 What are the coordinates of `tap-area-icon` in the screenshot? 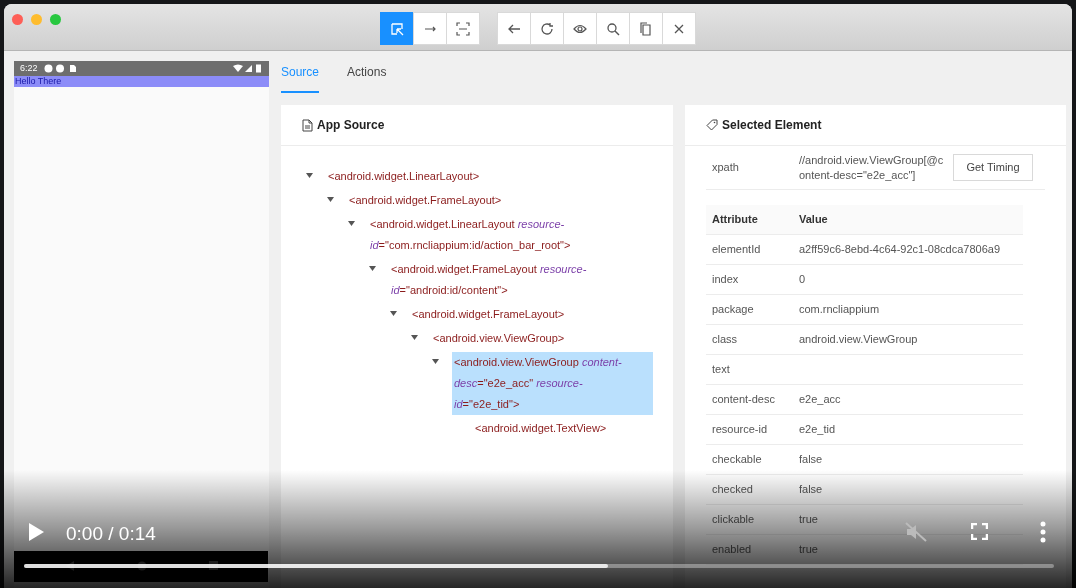 It's located at (463, 28).